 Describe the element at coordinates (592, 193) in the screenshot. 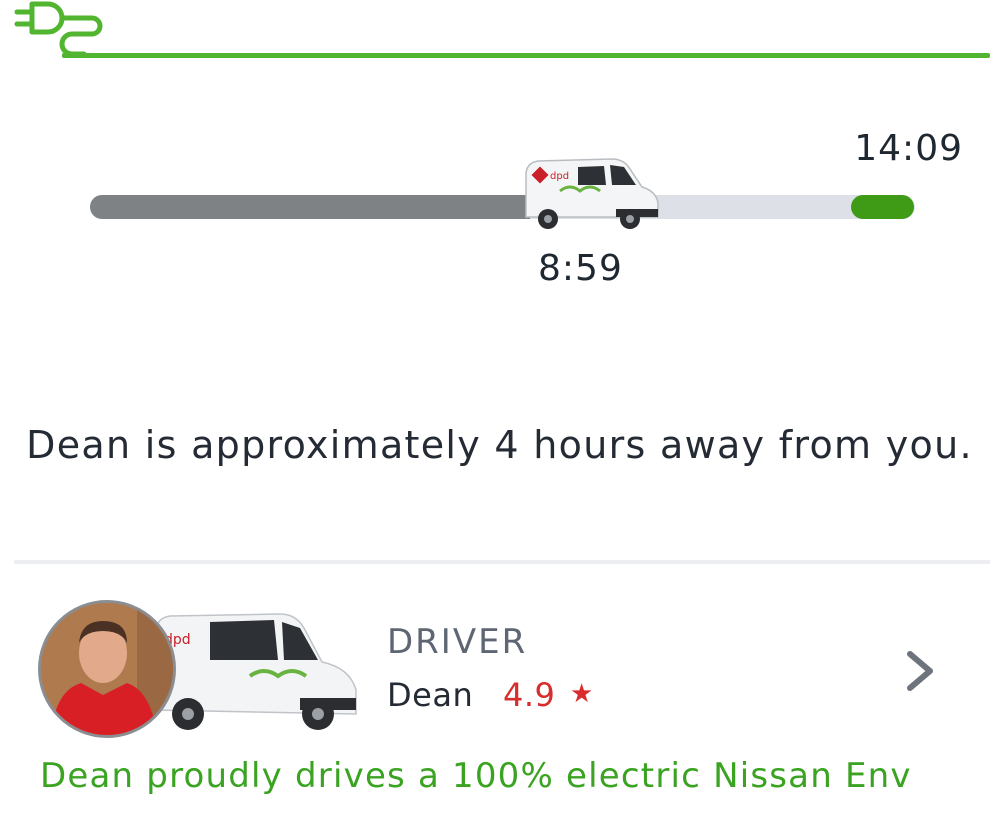

I see `delivery-van-icon: dpd` at that location.